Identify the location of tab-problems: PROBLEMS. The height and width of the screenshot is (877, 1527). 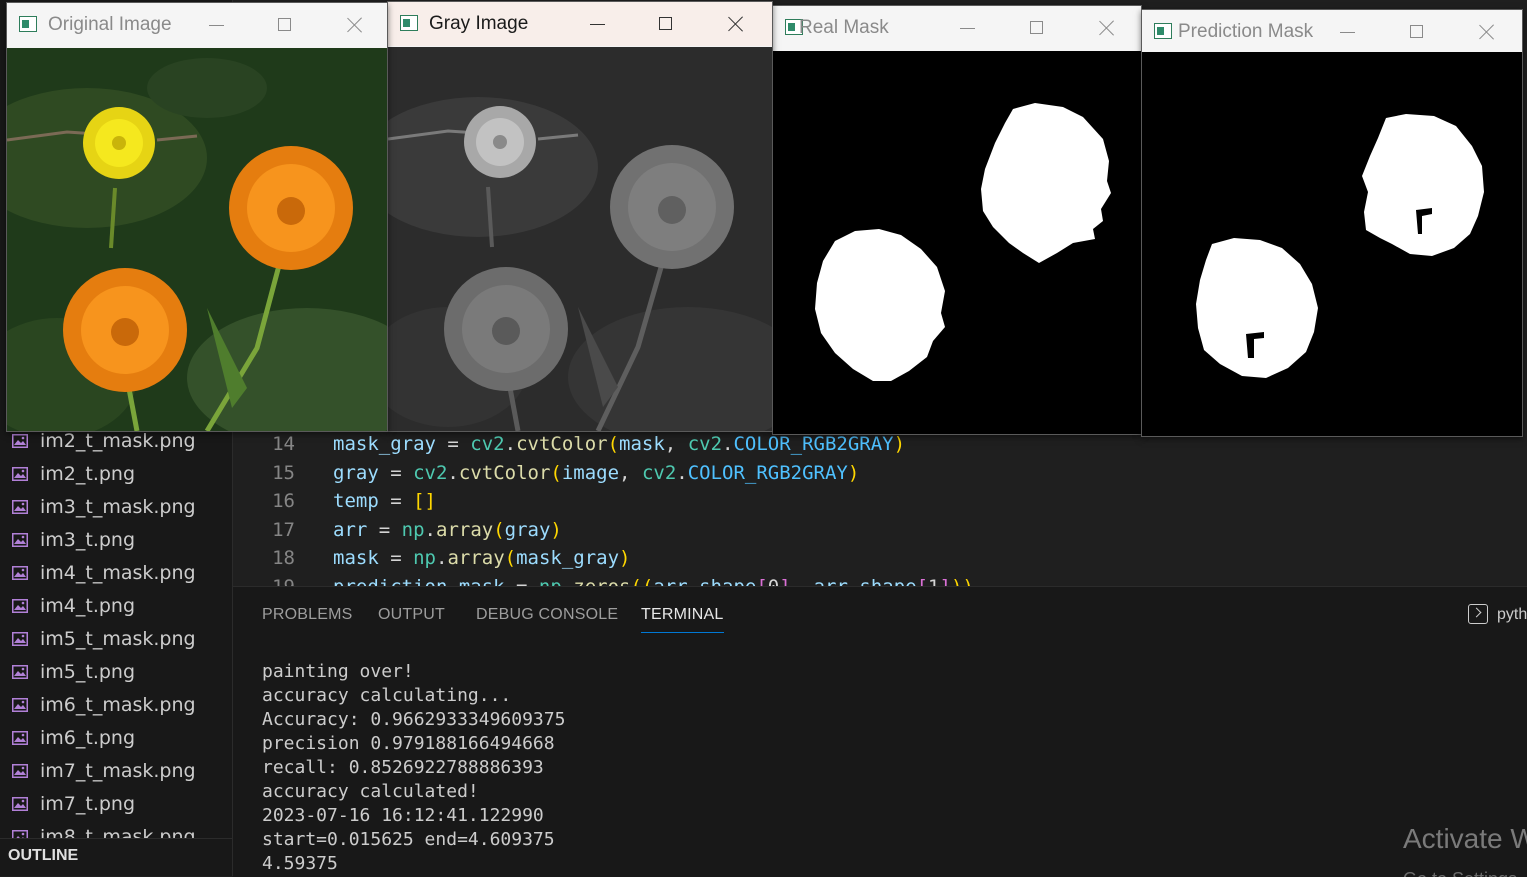
(307, 615).